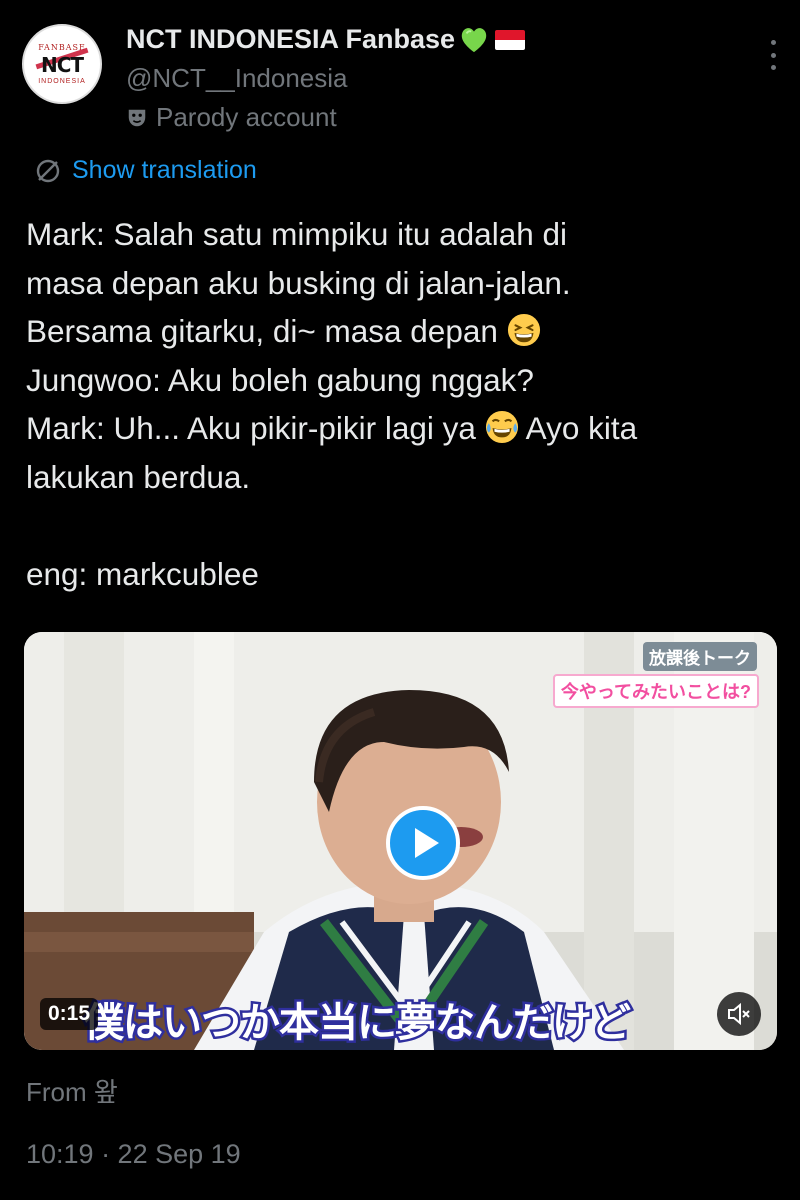 The width and height of the screenshot is (800, 1200). I want to click on tweet-line: Bersama gitarku, di~ masa depan, so click(401, 331).